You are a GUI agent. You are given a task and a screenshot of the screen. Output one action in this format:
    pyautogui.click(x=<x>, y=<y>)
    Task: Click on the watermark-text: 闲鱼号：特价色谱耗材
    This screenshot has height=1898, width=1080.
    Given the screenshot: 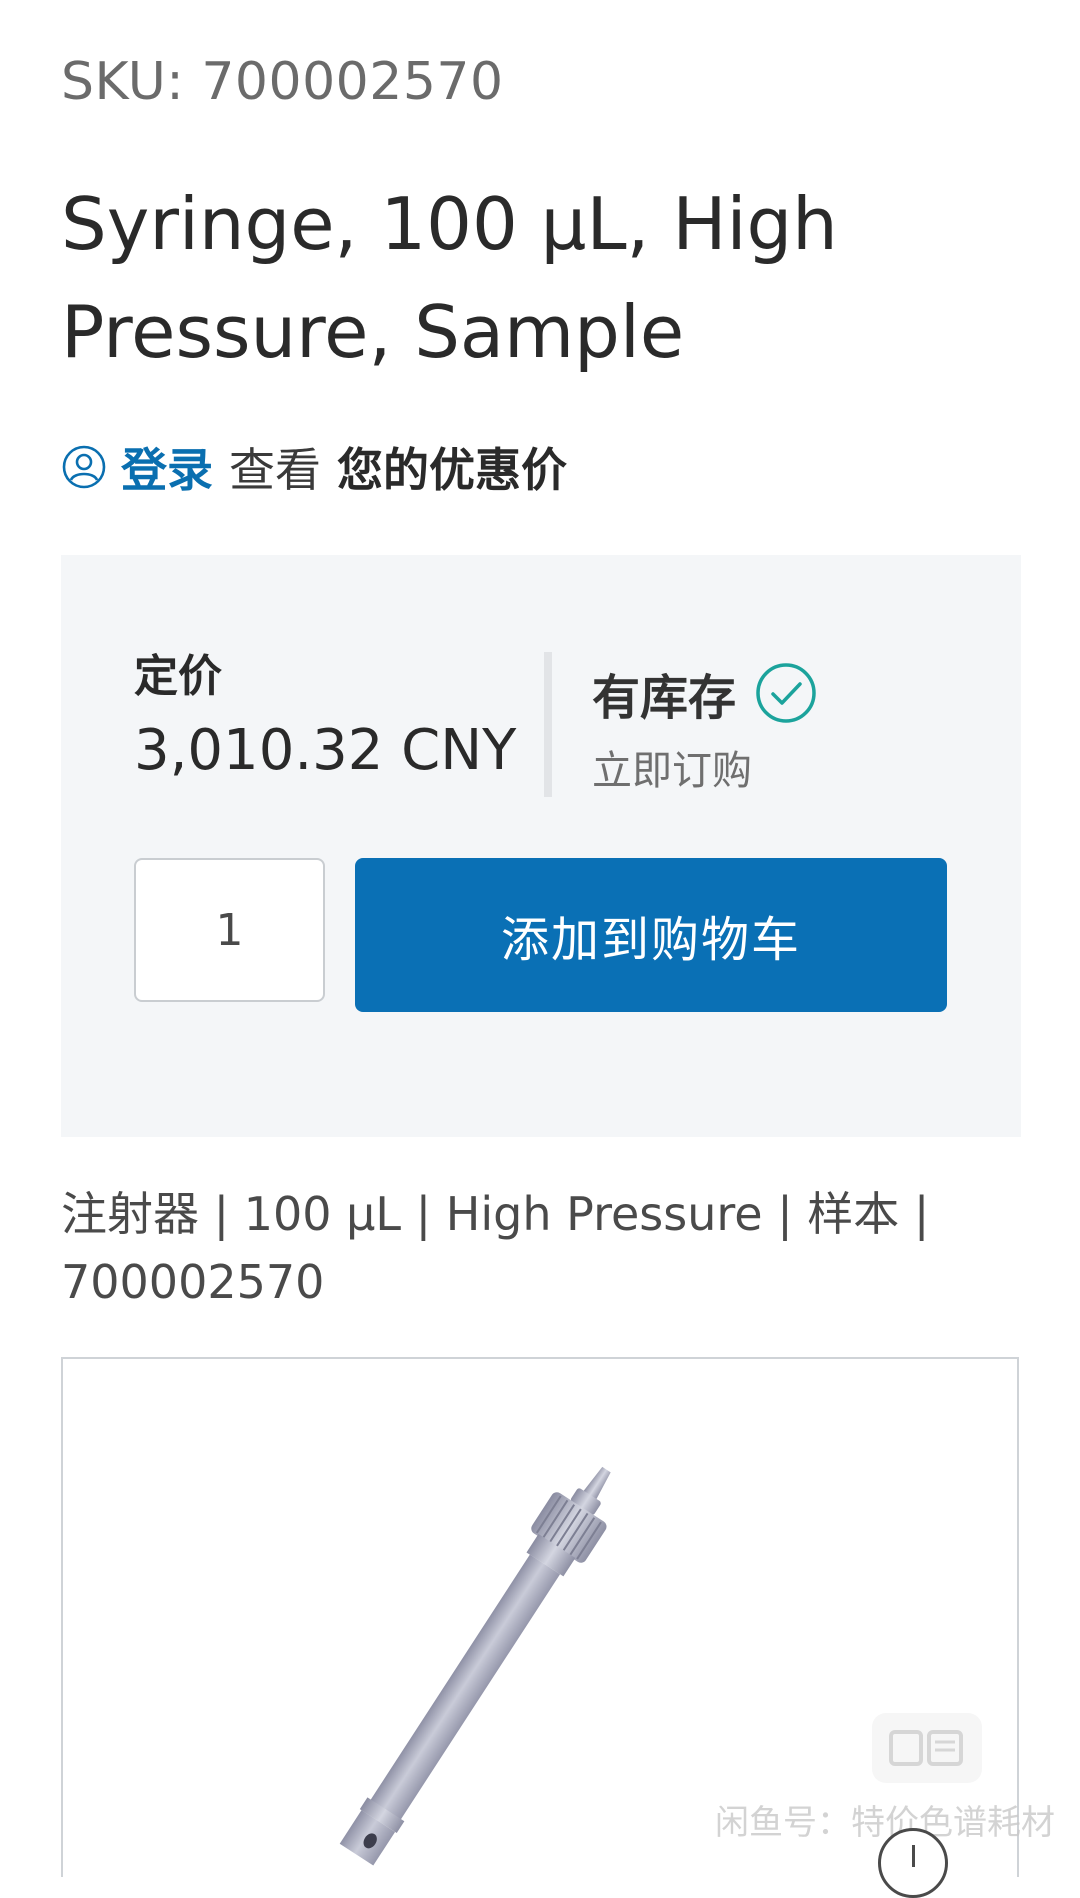 What is the action you would take?
    pyautogui.click(x=885, y=1823)
    